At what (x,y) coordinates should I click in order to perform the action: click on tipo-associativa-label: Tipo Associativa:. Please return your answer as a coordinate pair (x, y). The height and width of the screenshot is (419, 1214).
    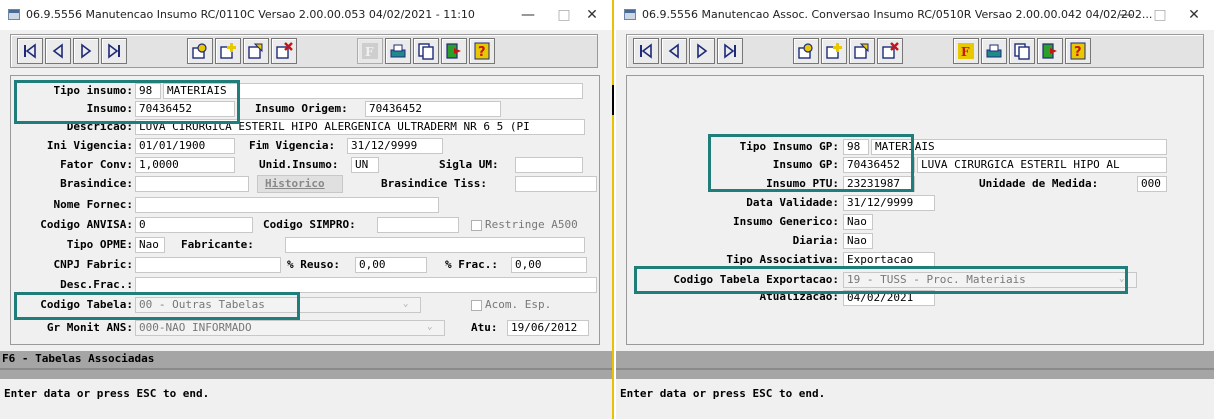
    Looking at the image, I should click on (782, 259).